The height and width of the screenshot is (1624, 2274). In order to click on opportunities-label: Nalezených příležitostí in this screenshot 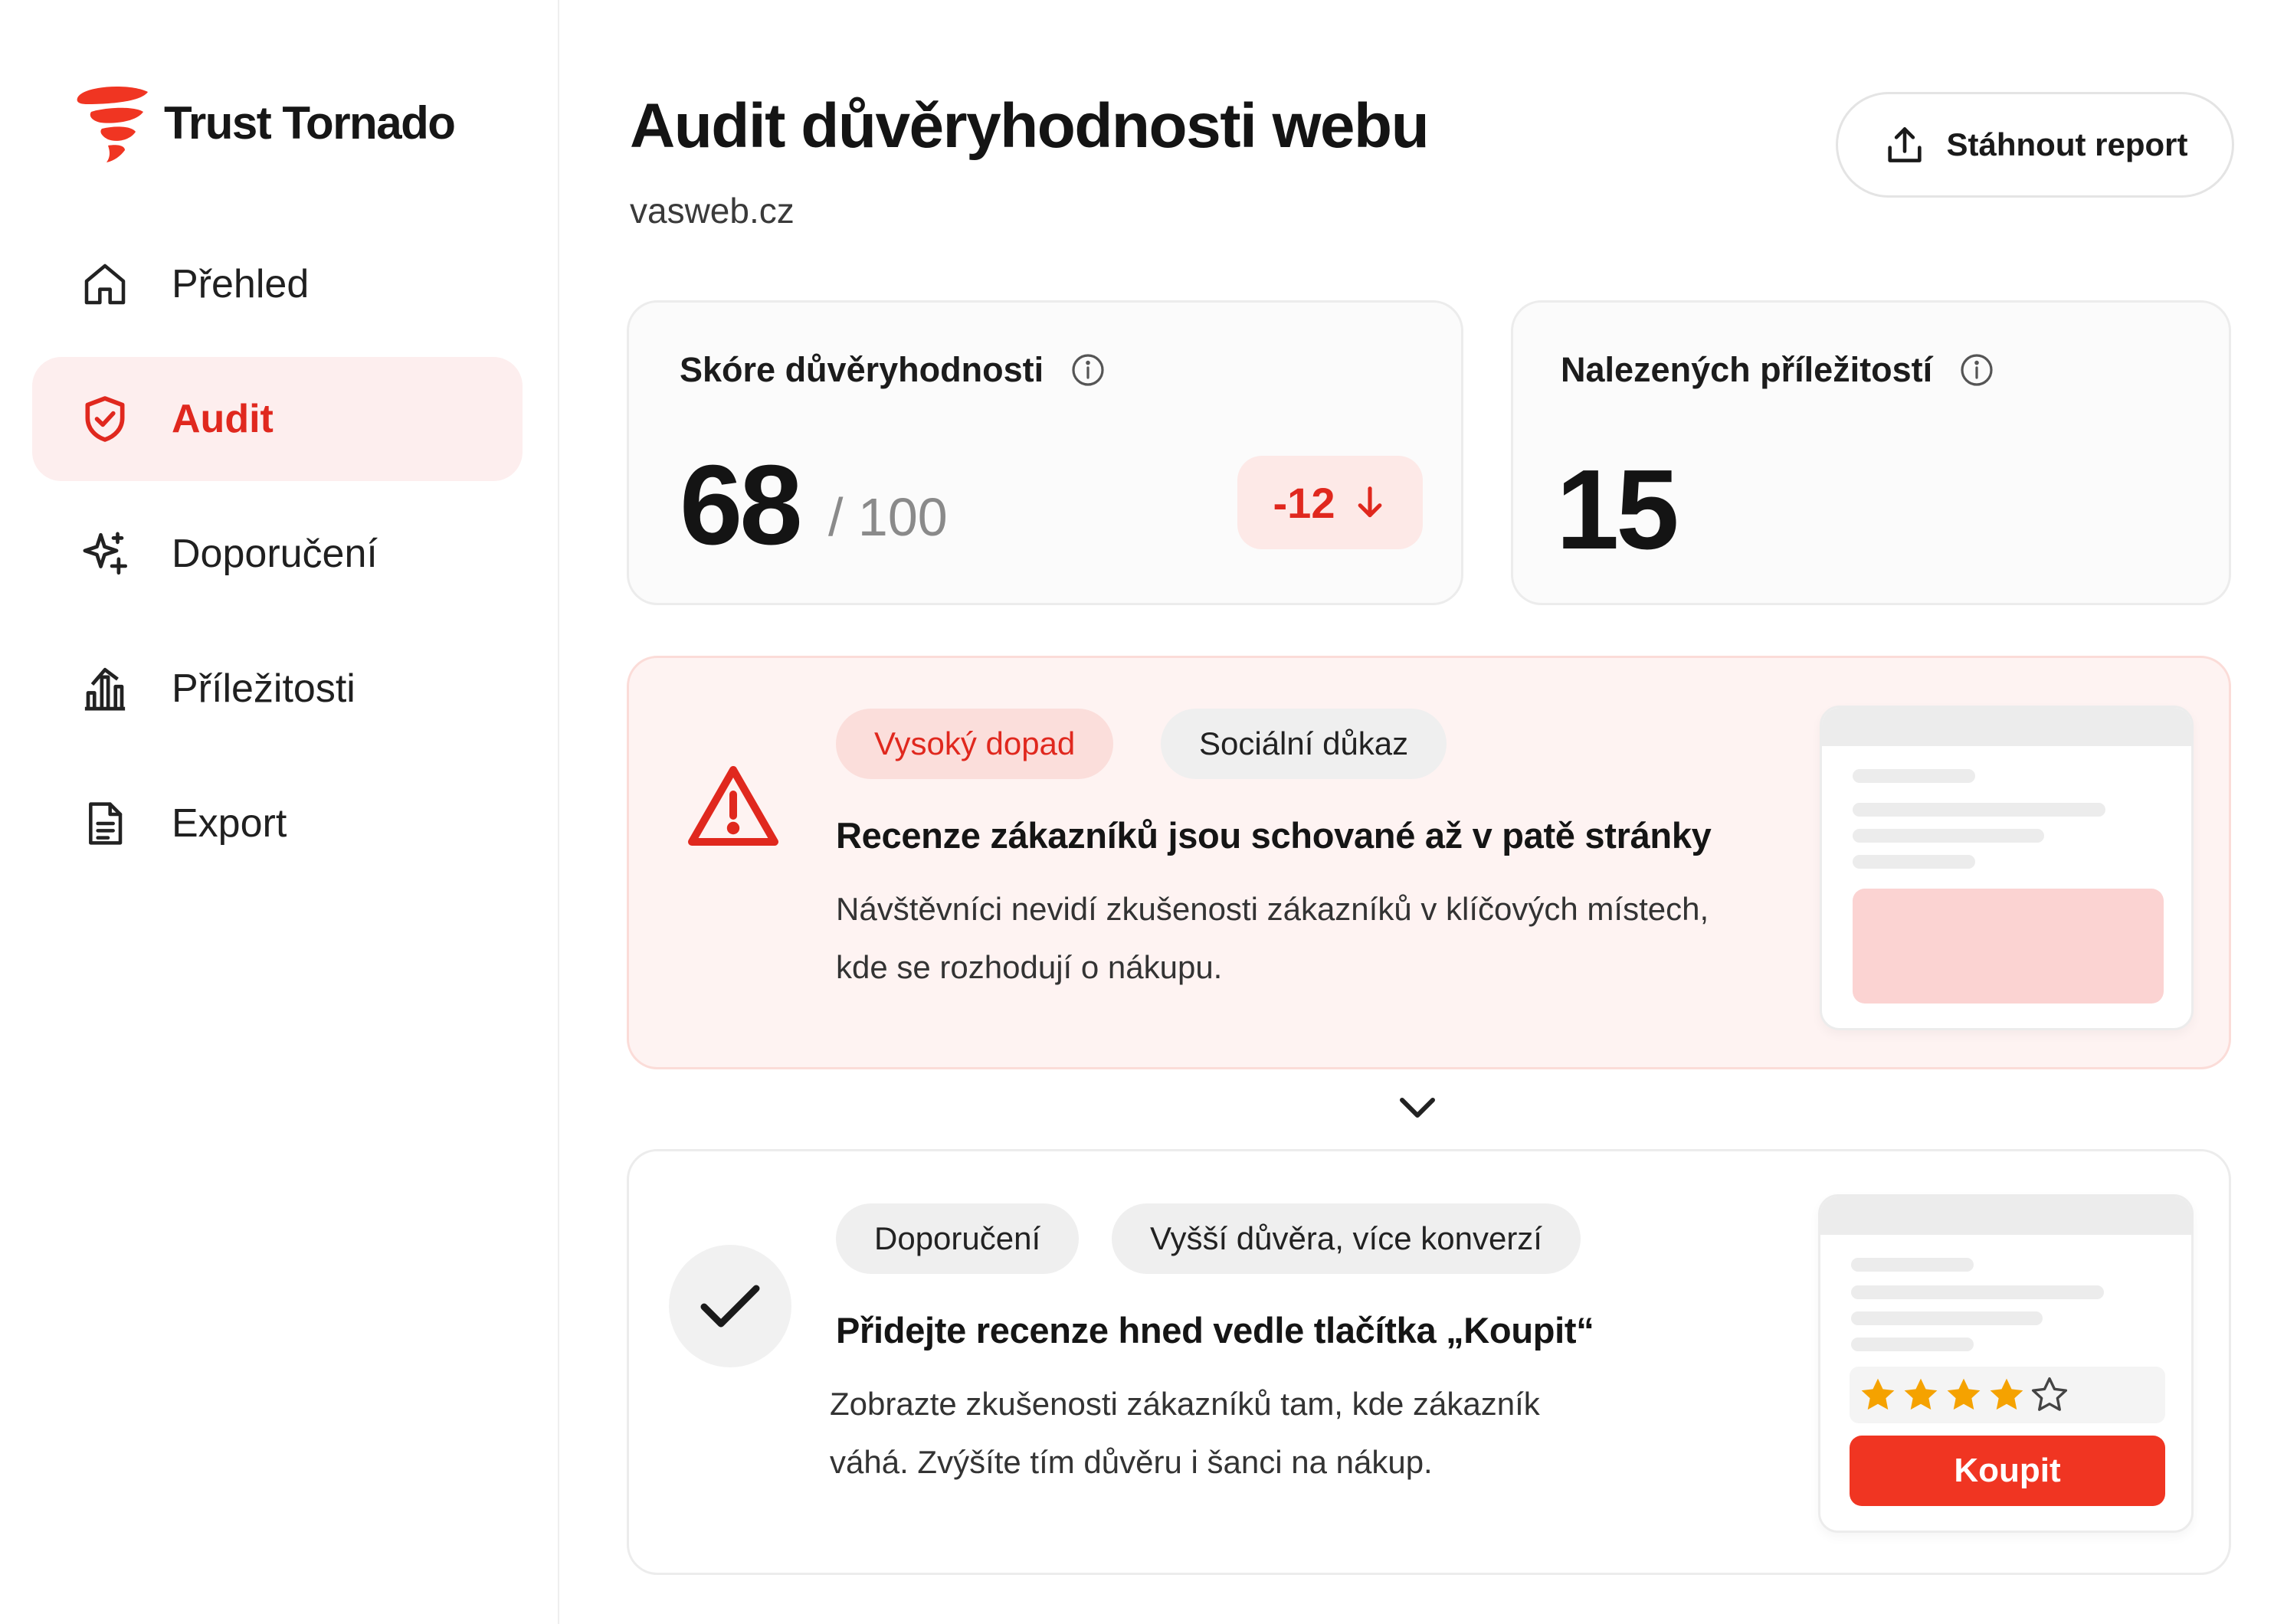, I will do `click(1747, 370)`.